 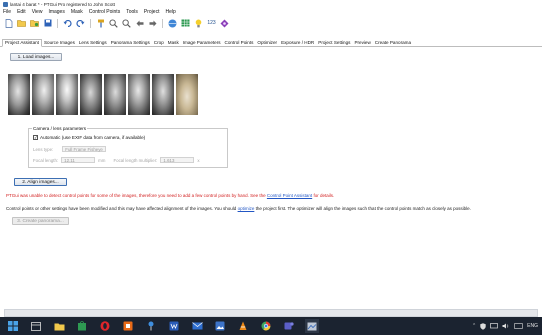 I want to click on menu-edit: Edit, so click(x=21, y=12).